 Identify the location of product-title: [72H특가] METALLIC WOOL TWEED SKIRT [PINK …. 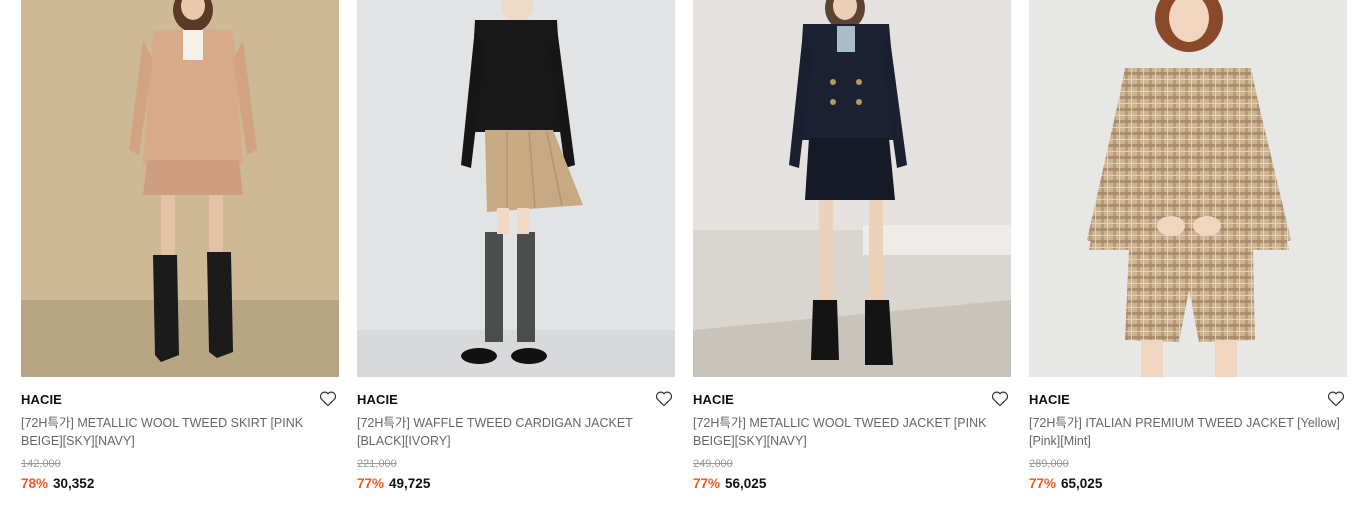
(180, 432).